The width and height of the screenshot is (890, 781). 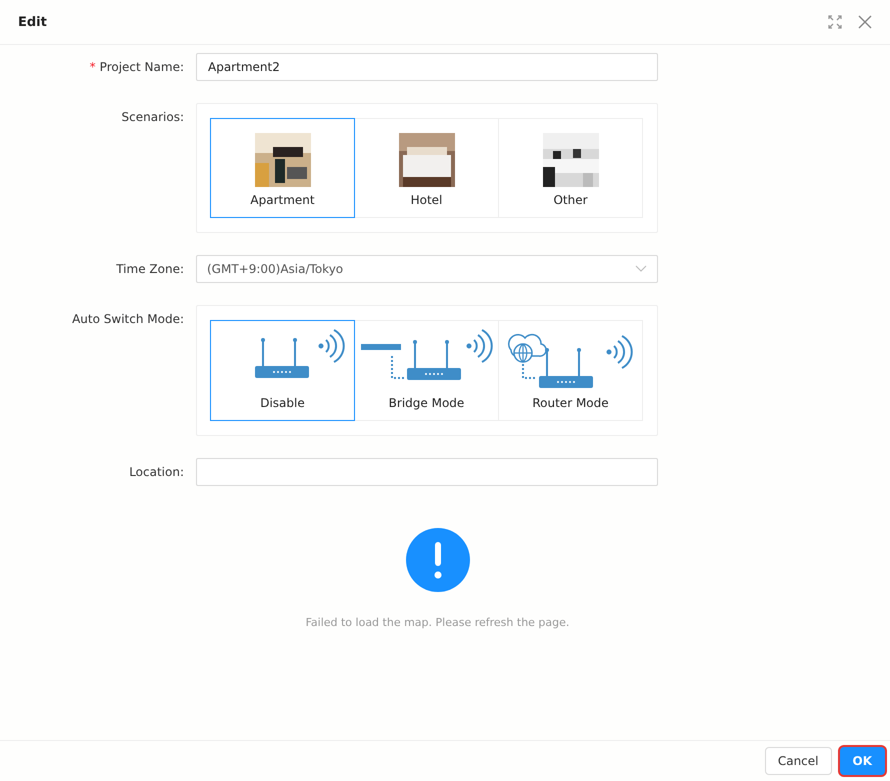 I want to click on mode-option: Disable, so click(x=282, y=370).